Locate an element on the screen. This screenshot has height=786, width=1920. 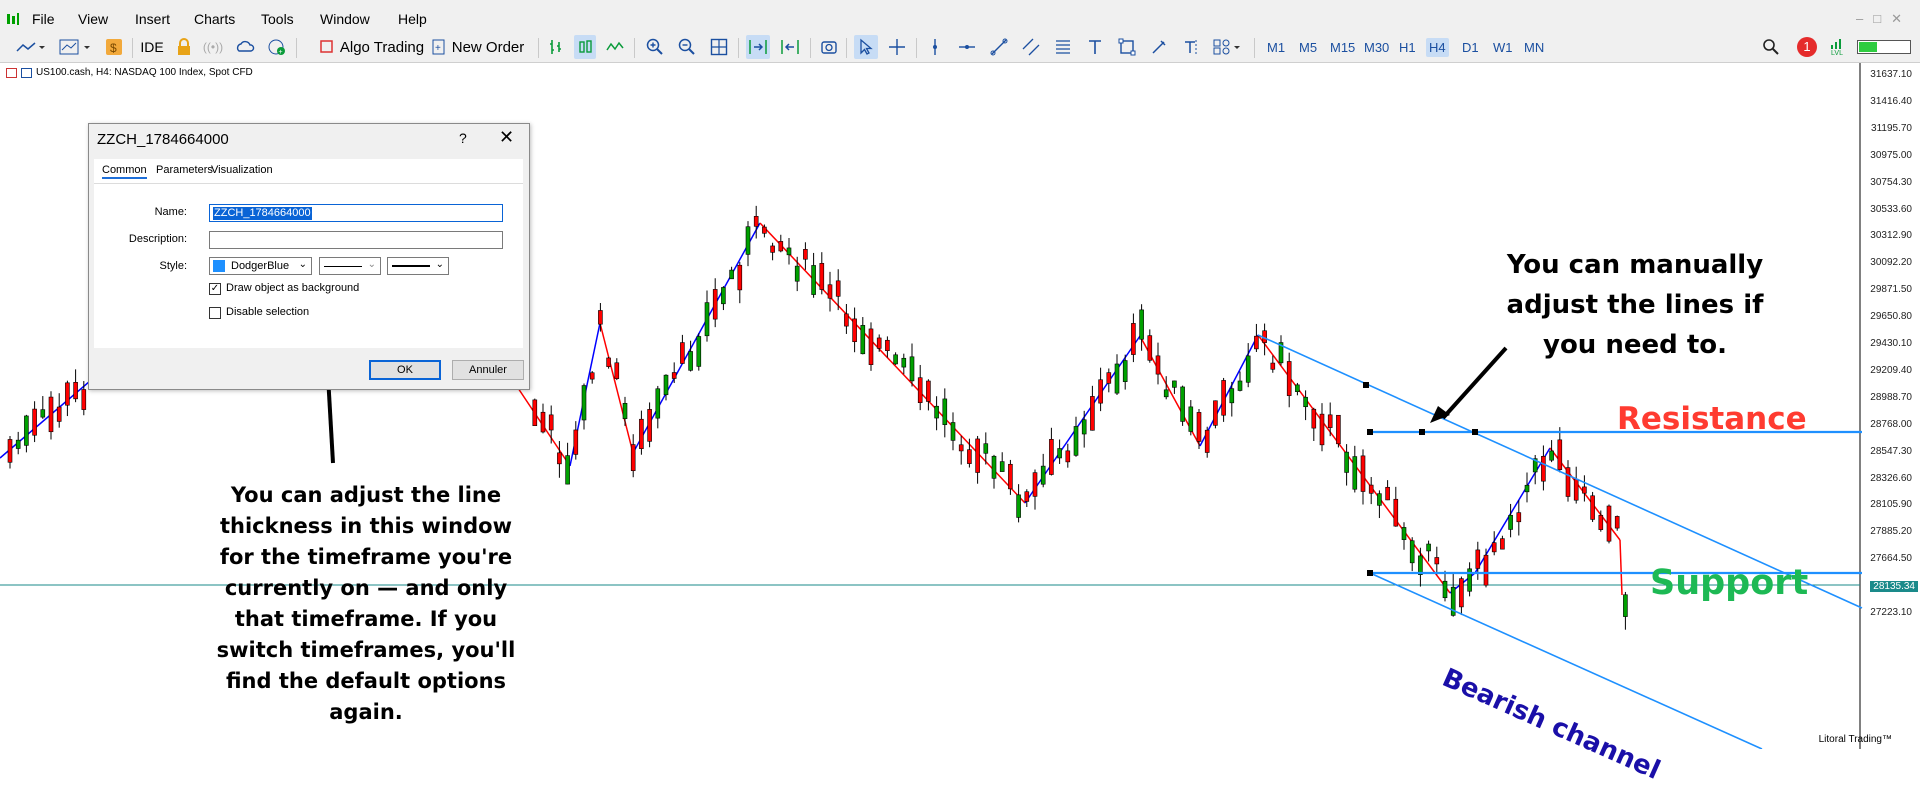
minimize-icon: – is located at coordinates (1864, 18).